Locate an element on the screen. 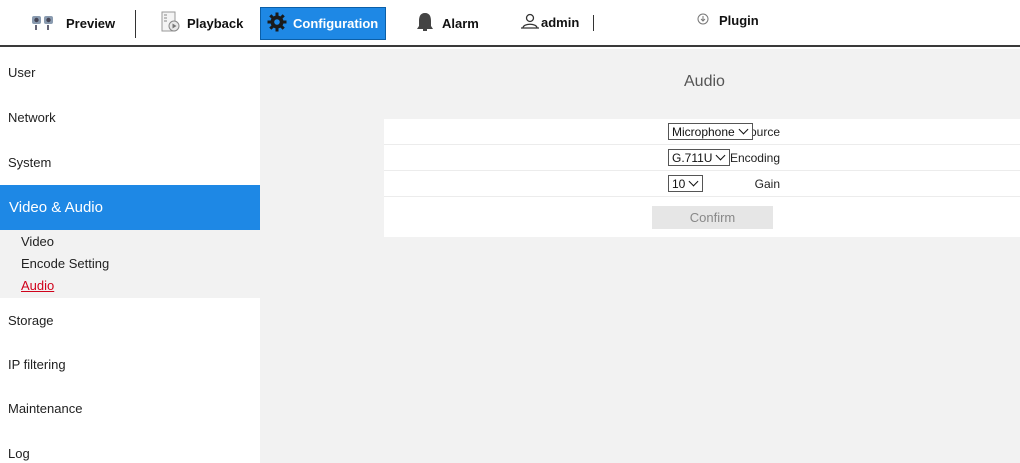 This screenshot has width=1020, height=463. user-divider is located at coordinates (594, 22).